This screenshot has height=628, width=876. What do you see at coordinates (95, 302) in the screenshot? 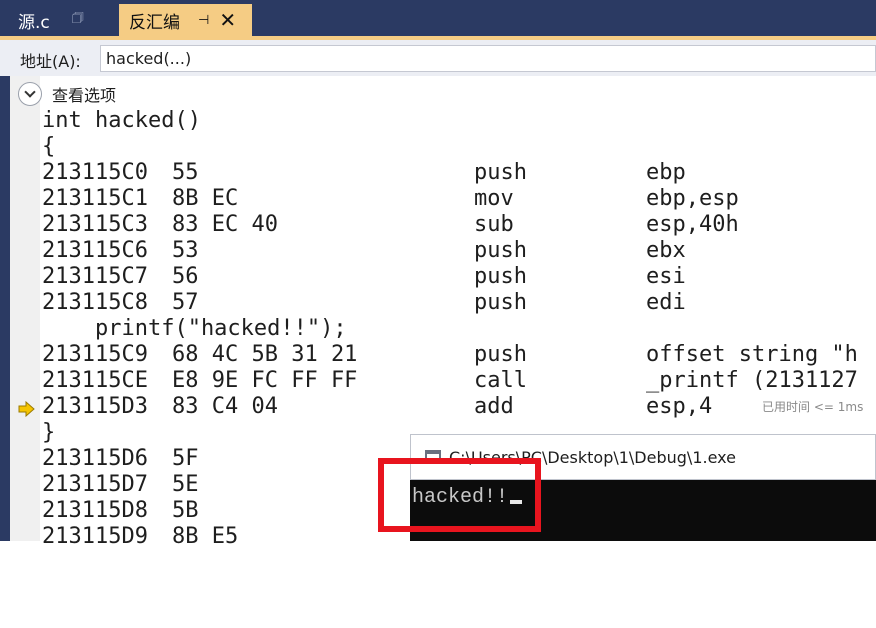
I see `asm-address: 213115C8` at bounding box center [95, 302].